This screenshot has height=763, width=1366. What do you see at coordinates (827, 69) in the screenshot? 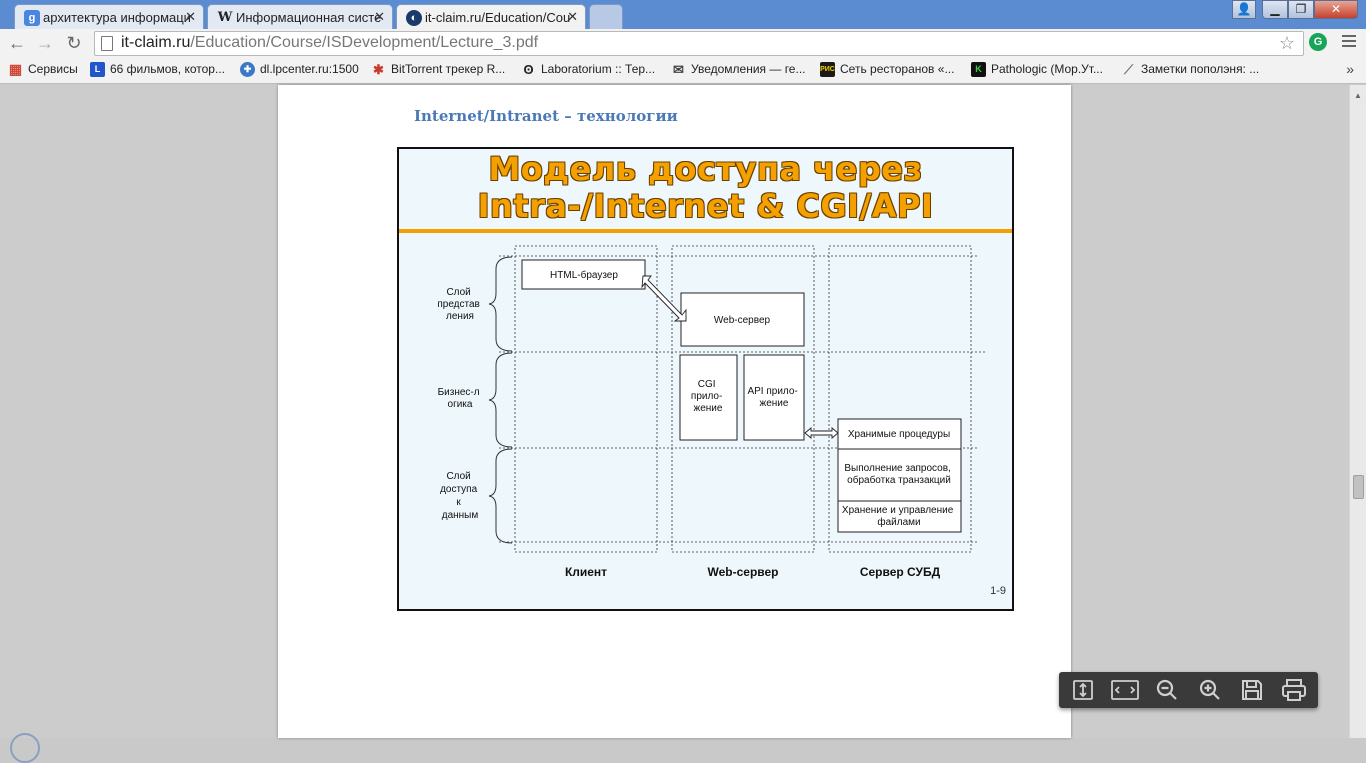
I see `restaurant-logo-icon: РИС` at bounding box center [827, 69].